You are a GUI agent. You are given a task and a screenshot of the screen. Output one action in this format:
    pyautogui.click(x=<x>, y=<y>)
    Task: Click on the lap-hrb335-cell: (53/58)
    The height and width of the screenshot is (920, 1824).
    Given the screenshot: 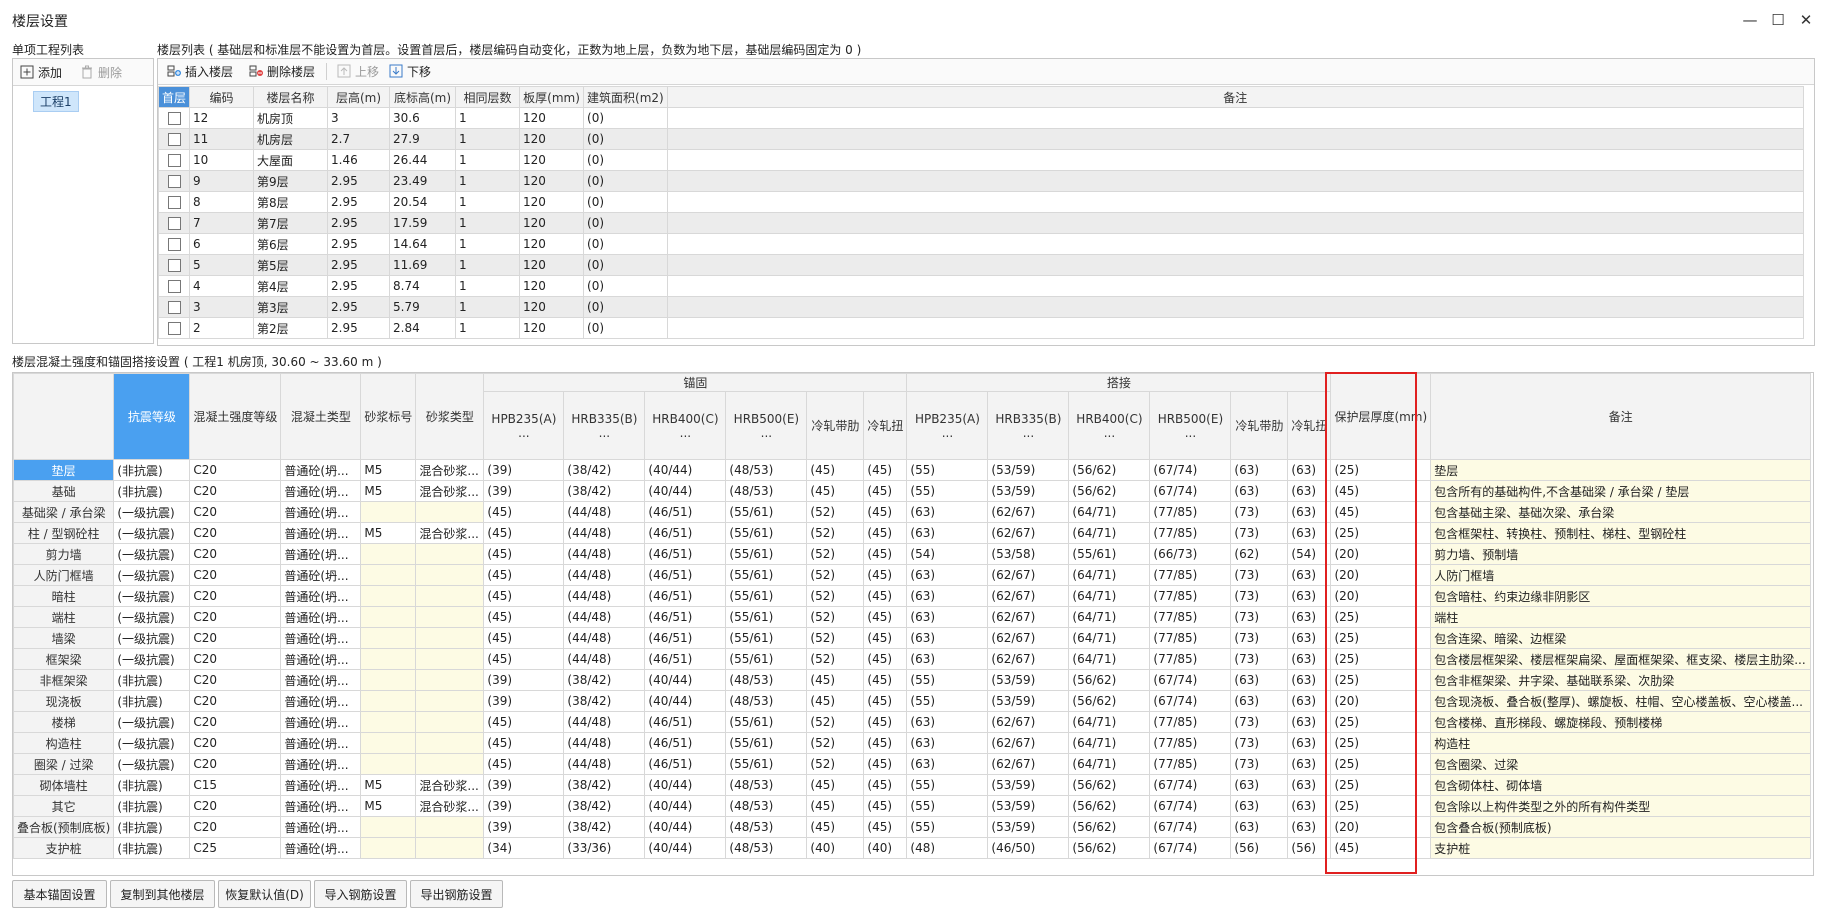 What is the action you would take?
    pyautogui.click(x=1028, y=554)
    